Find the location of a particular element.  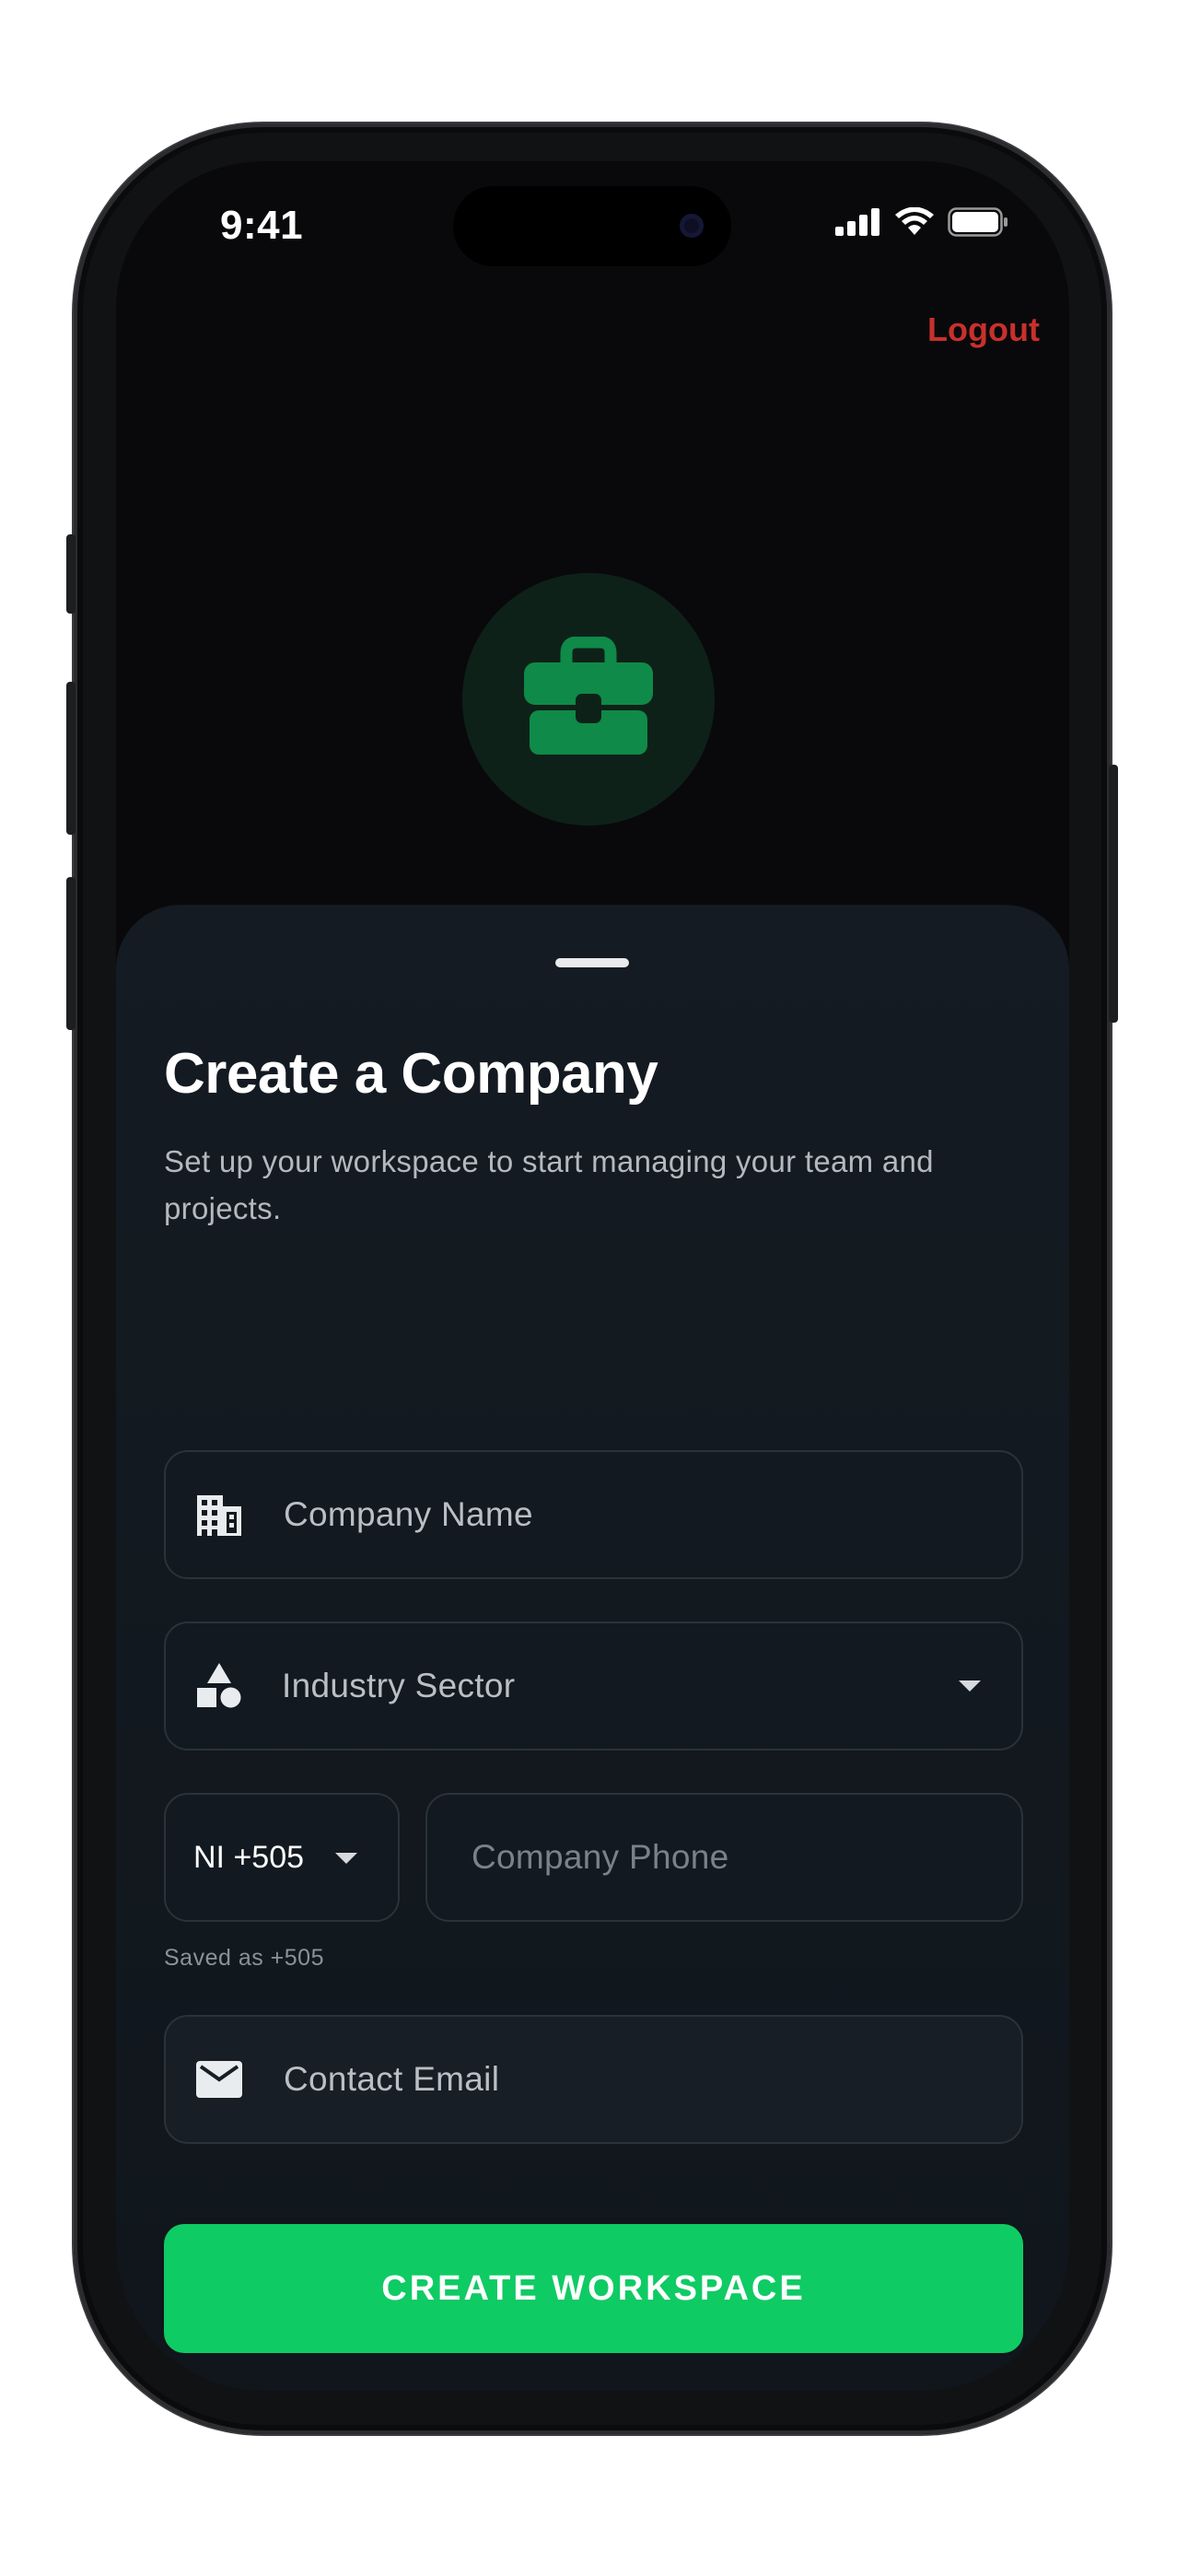

power-button is located at coordinates (1113, 894).